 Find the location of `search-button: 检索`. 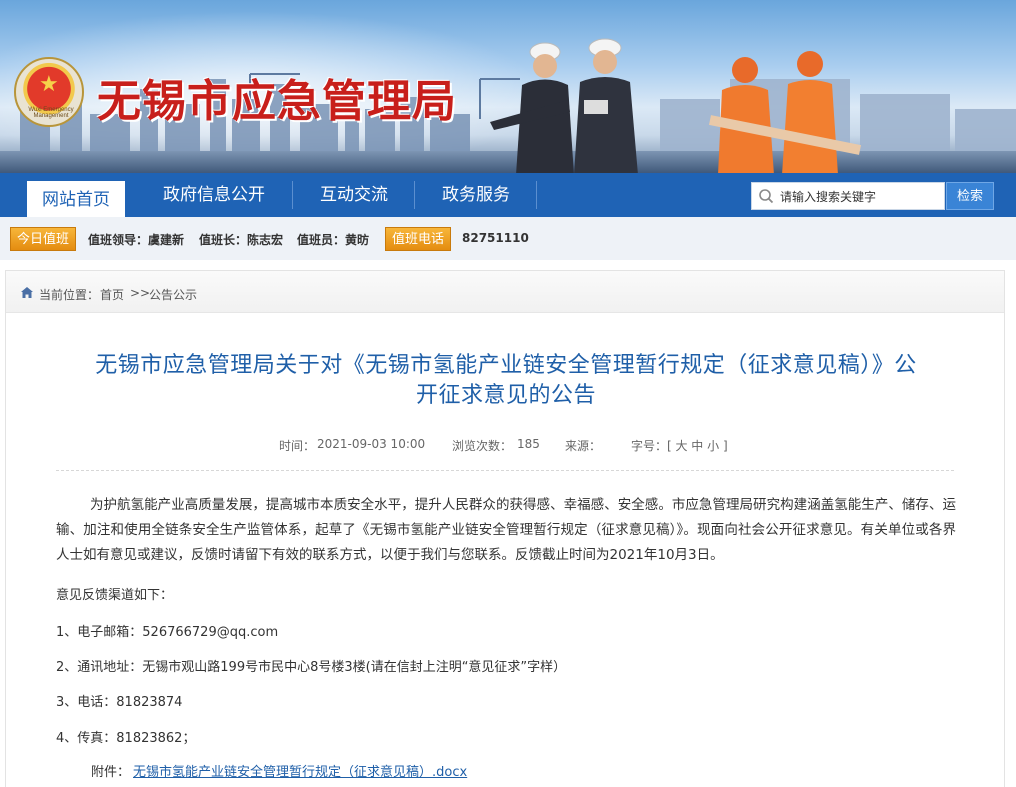

search-button: 检索 is located at coordinates (970, 196).